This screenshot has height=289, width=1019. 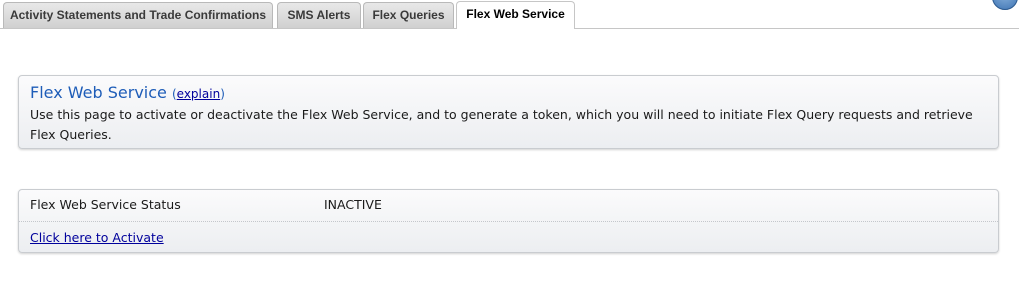 I want to click on explain-link: explain, so click(x=199, y=94).